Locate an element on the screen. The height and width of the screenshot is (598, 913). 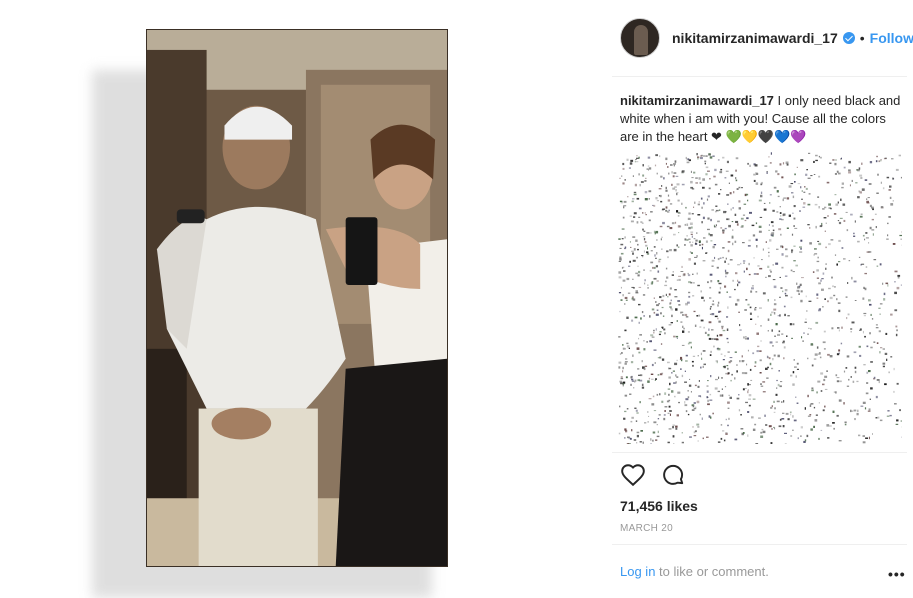
more-options-button: ••• is located at coordinates (897, 574).